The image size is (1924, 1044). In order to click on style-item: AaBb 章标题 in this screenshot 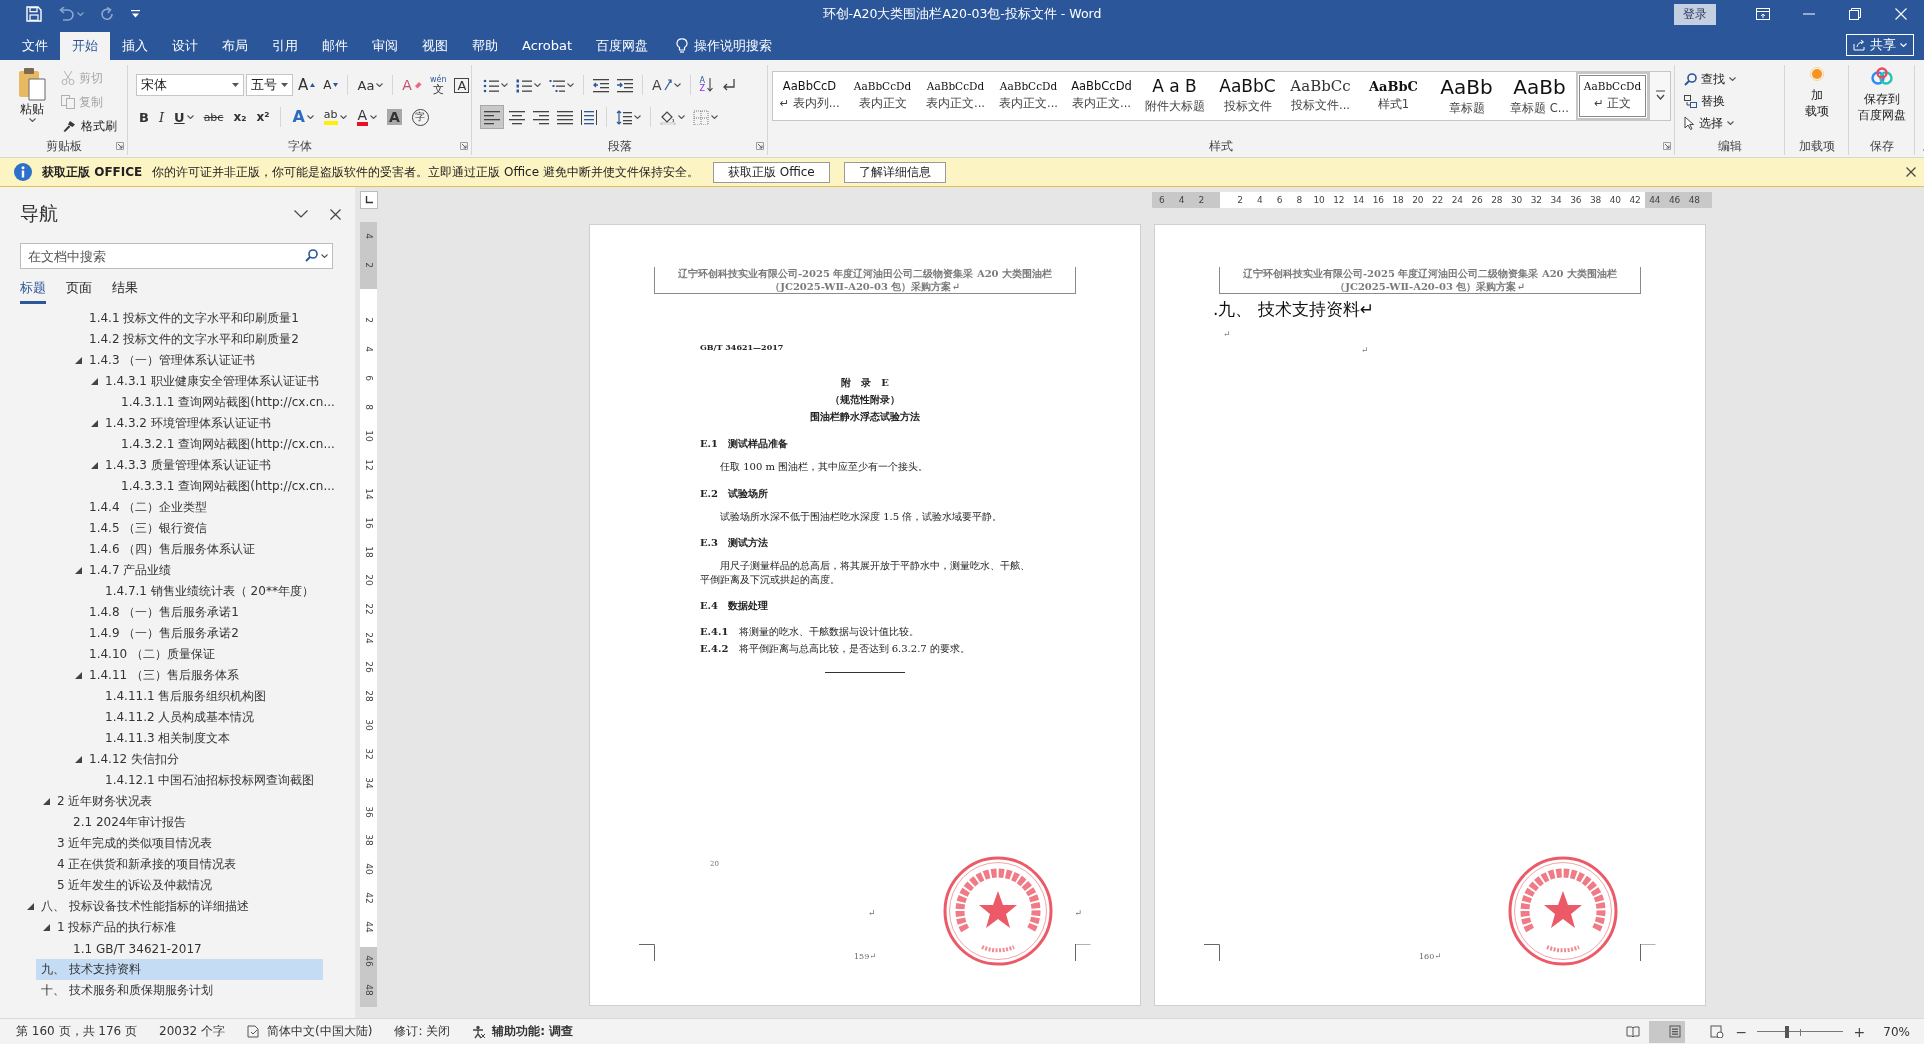, I will do `click(1466, 96)`.